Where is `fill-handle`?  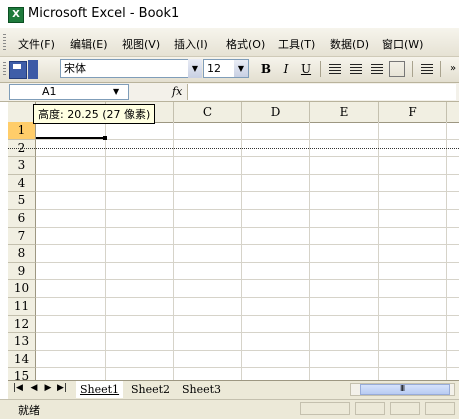
fill-handle is located at coordinates (105, 138).